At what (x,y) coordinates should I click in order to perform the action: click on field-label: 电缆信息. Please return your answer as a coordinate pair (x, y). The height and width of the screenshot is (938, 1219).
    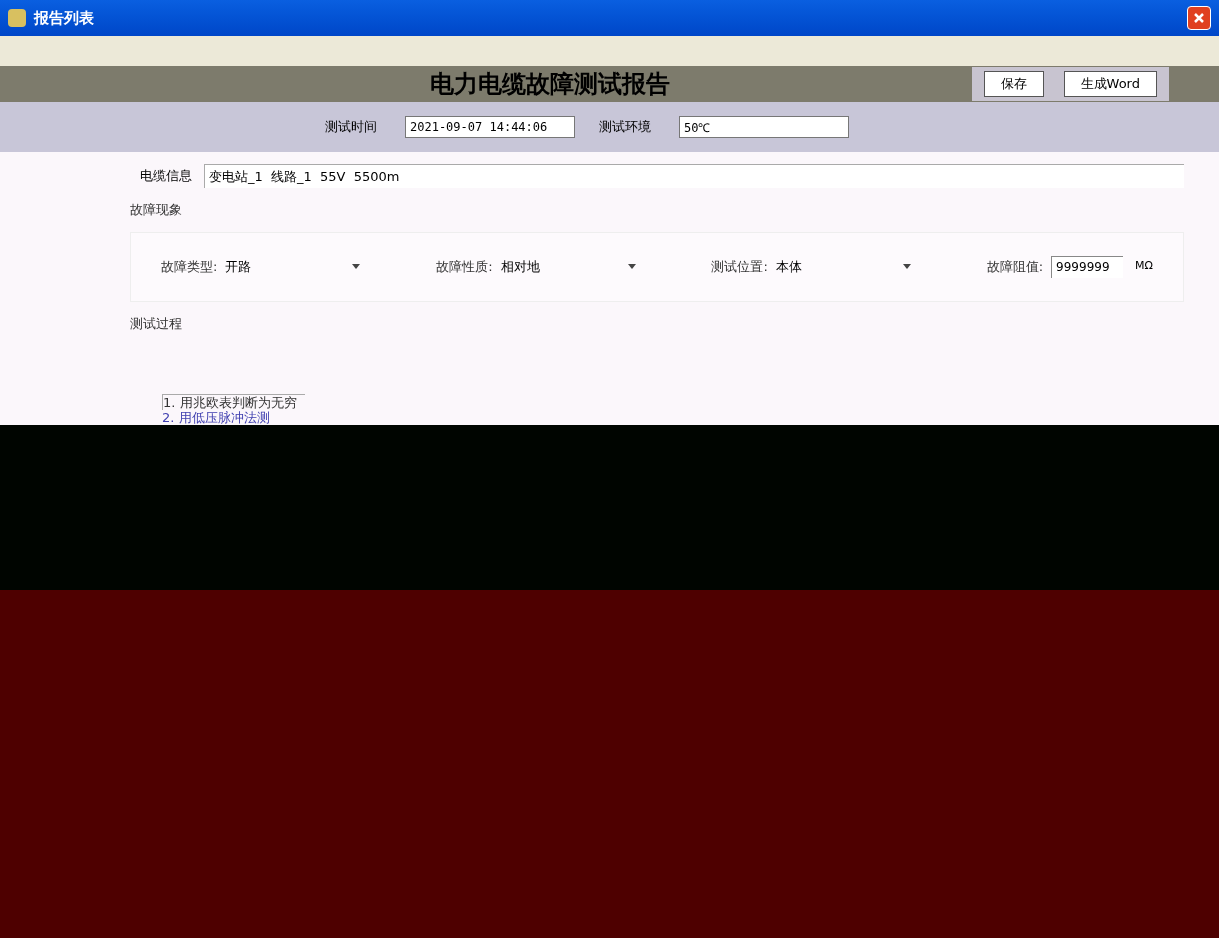
    Looking at the image, I should click on (166, 176).